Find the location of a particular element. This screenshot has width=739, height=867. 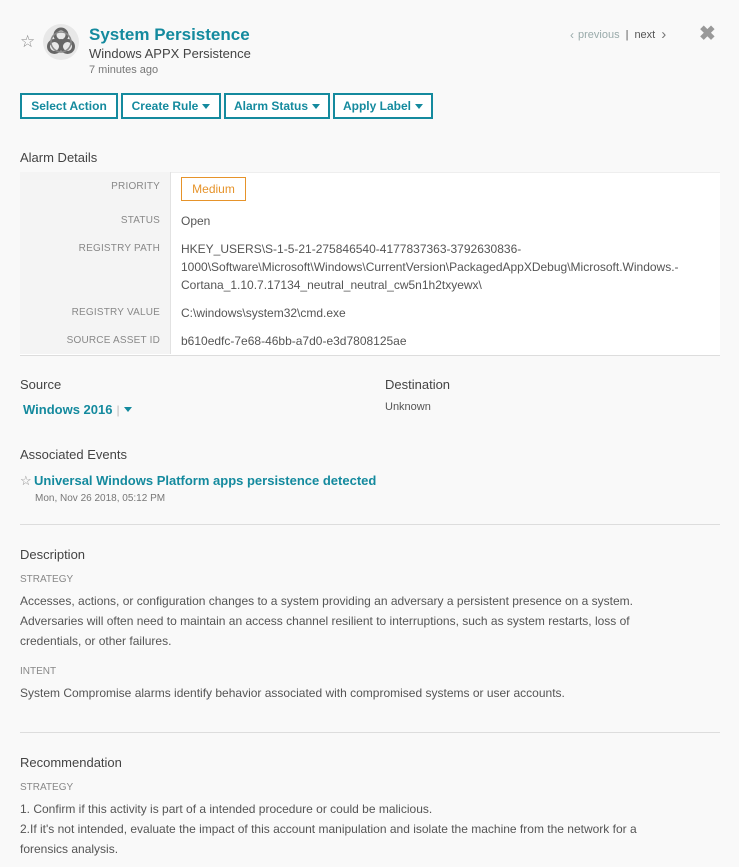

chevron-left-icon: ‹ is located at coordinates (572, 35).